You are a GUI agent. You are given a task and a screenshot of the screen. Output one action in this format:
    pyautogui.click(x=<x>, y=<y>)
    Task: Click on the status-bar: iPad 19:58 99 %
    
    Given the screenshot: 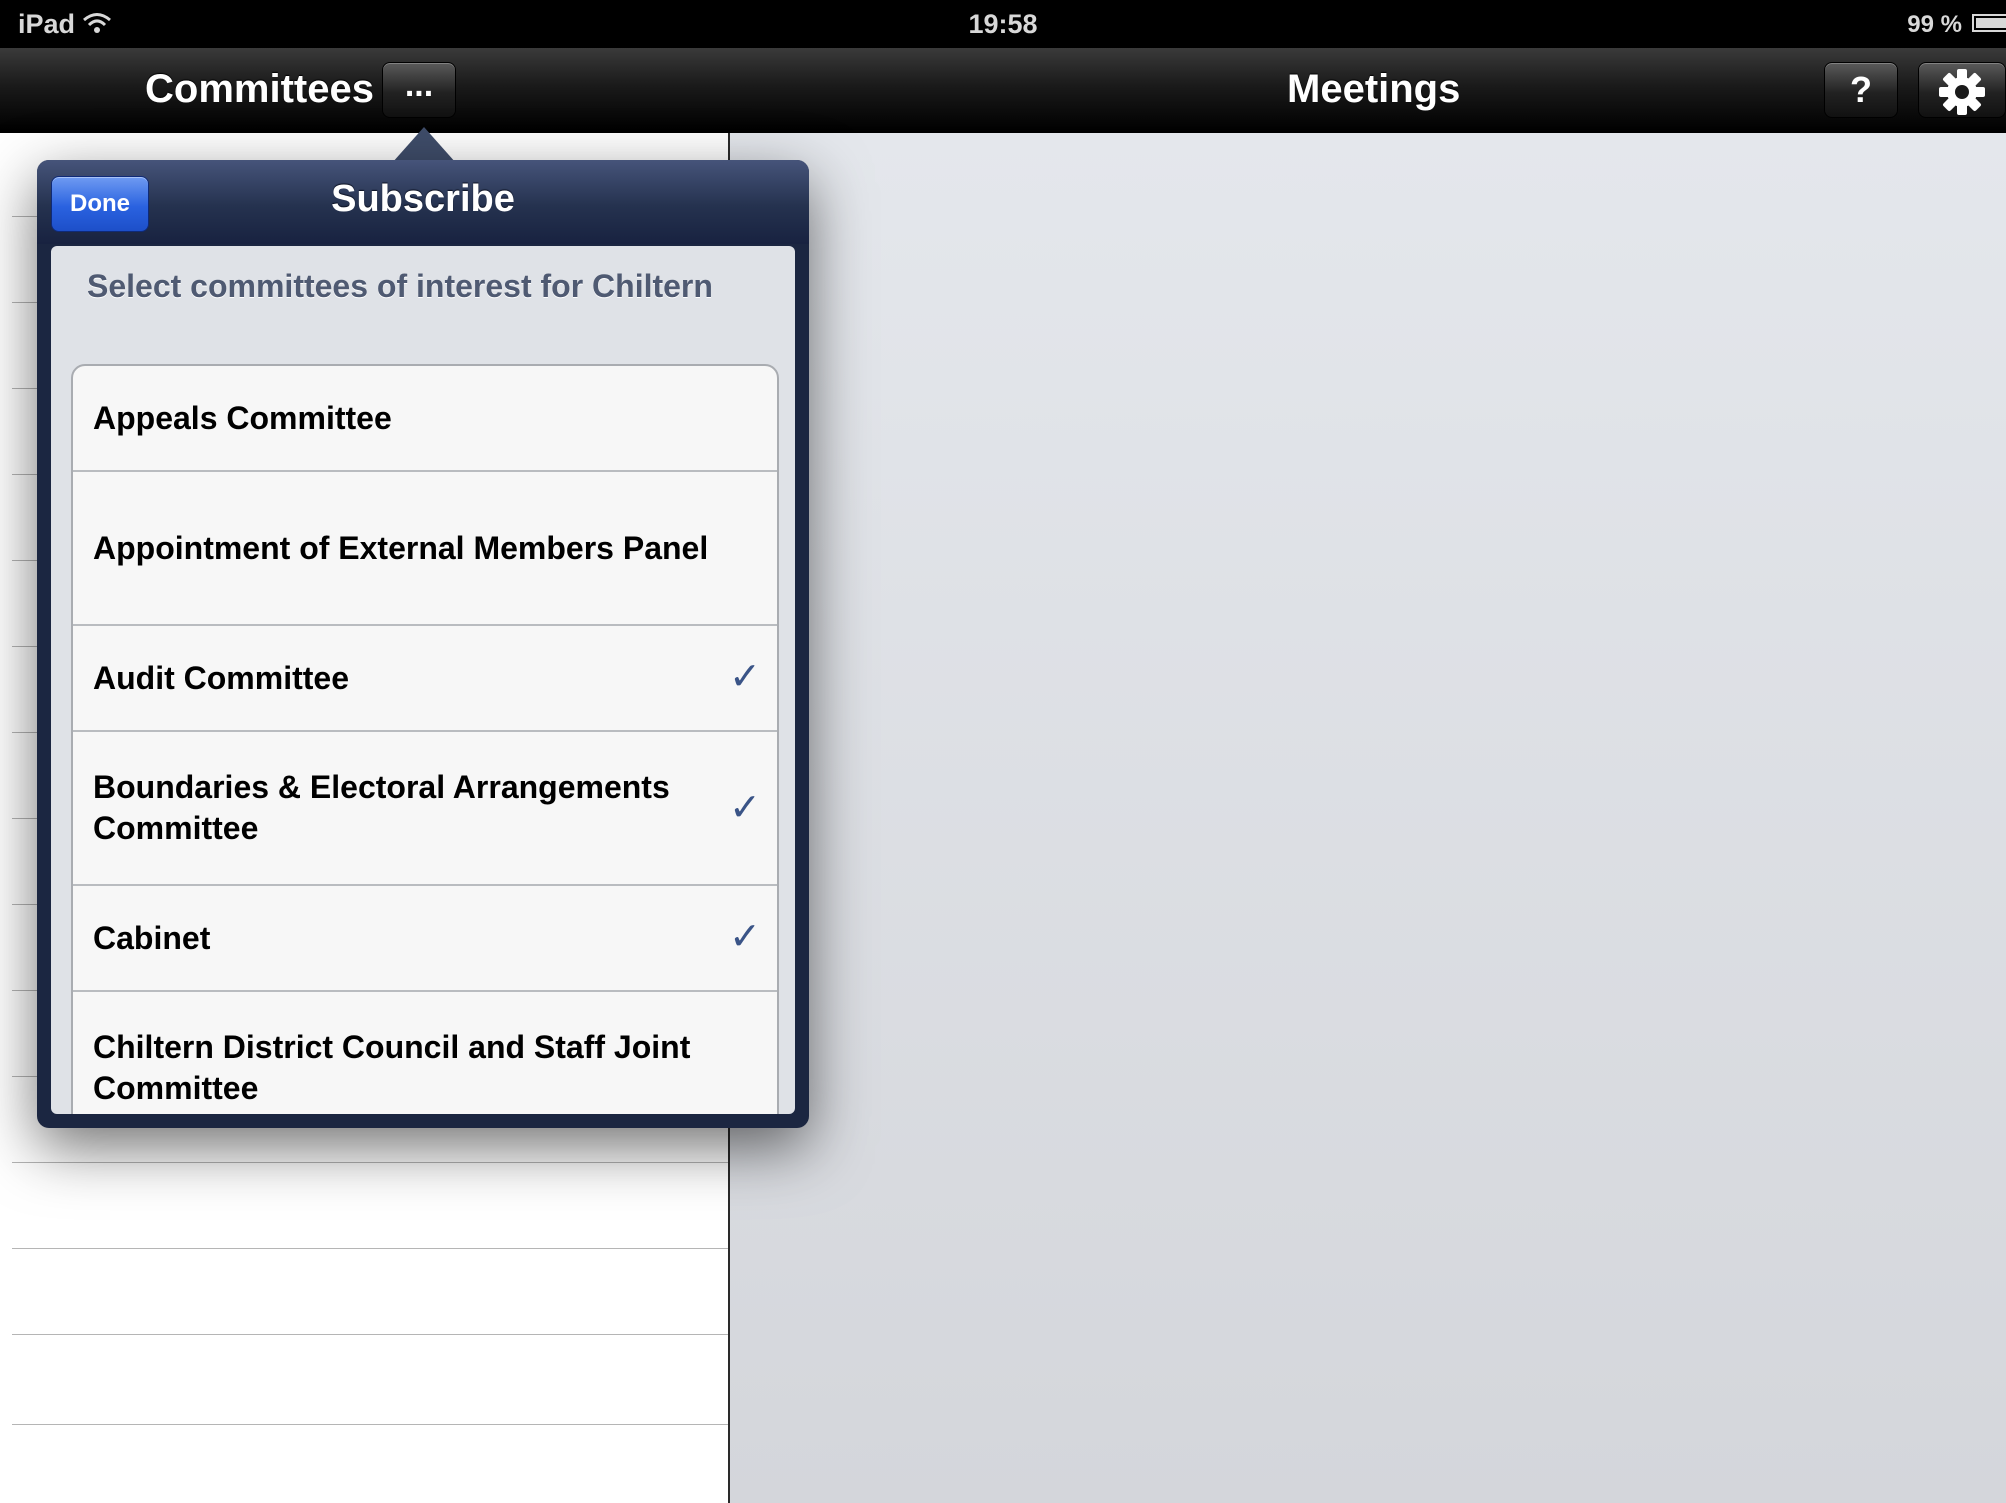 What is the action you would take?
    pyautogui.click(x=1003, y=24)
    